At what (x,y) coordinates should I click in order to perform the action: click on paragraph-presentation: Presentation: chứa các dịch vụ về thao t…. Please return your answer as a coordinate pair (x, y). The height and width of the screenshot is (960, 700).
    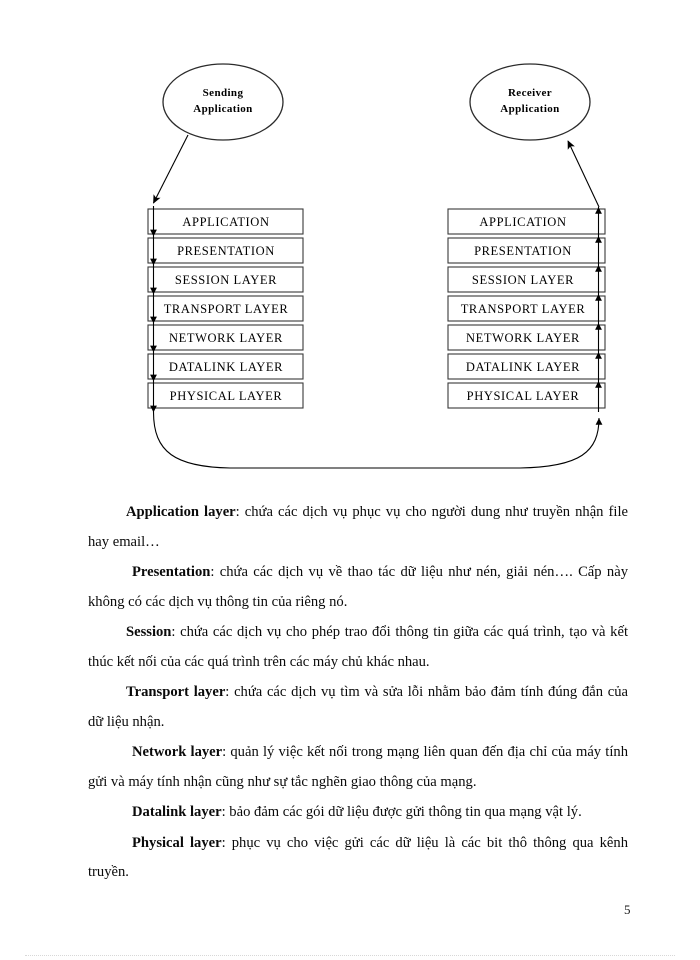
    Looking at the image, I should click on (358, 587).